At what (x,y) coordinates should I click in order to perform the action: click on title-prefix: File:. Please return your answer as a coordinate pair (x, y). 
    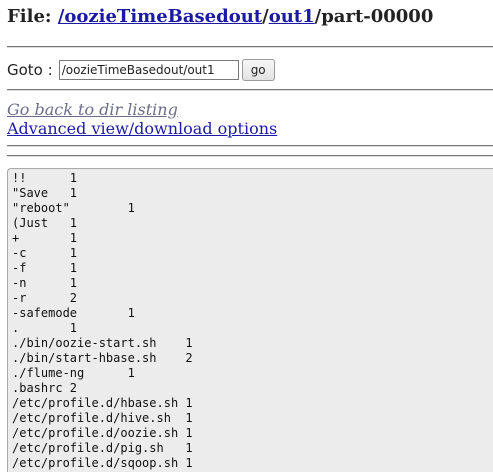
    Looking at the image, I should click on (32, 16).